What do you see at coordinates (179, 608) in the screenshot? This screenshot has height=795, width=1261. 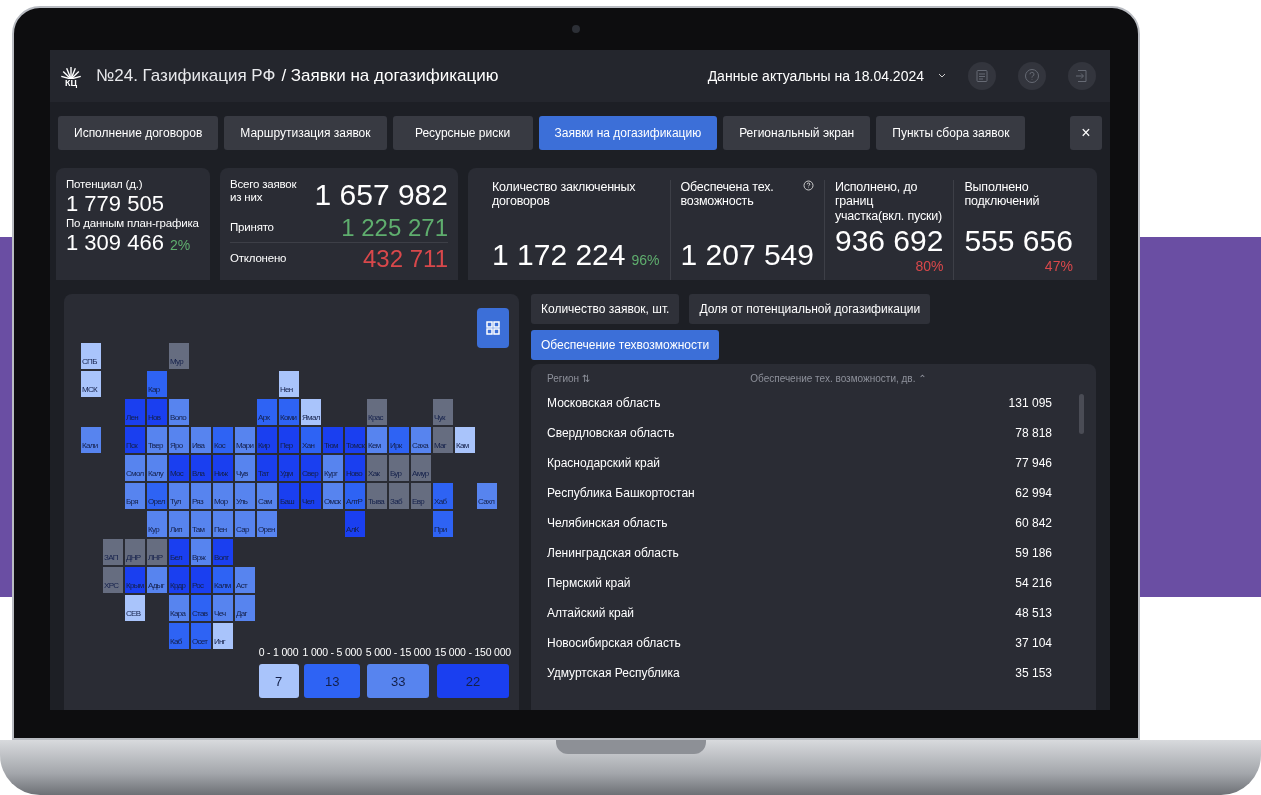 I see `region-tile: Кара` at bounding box center [179, 608].